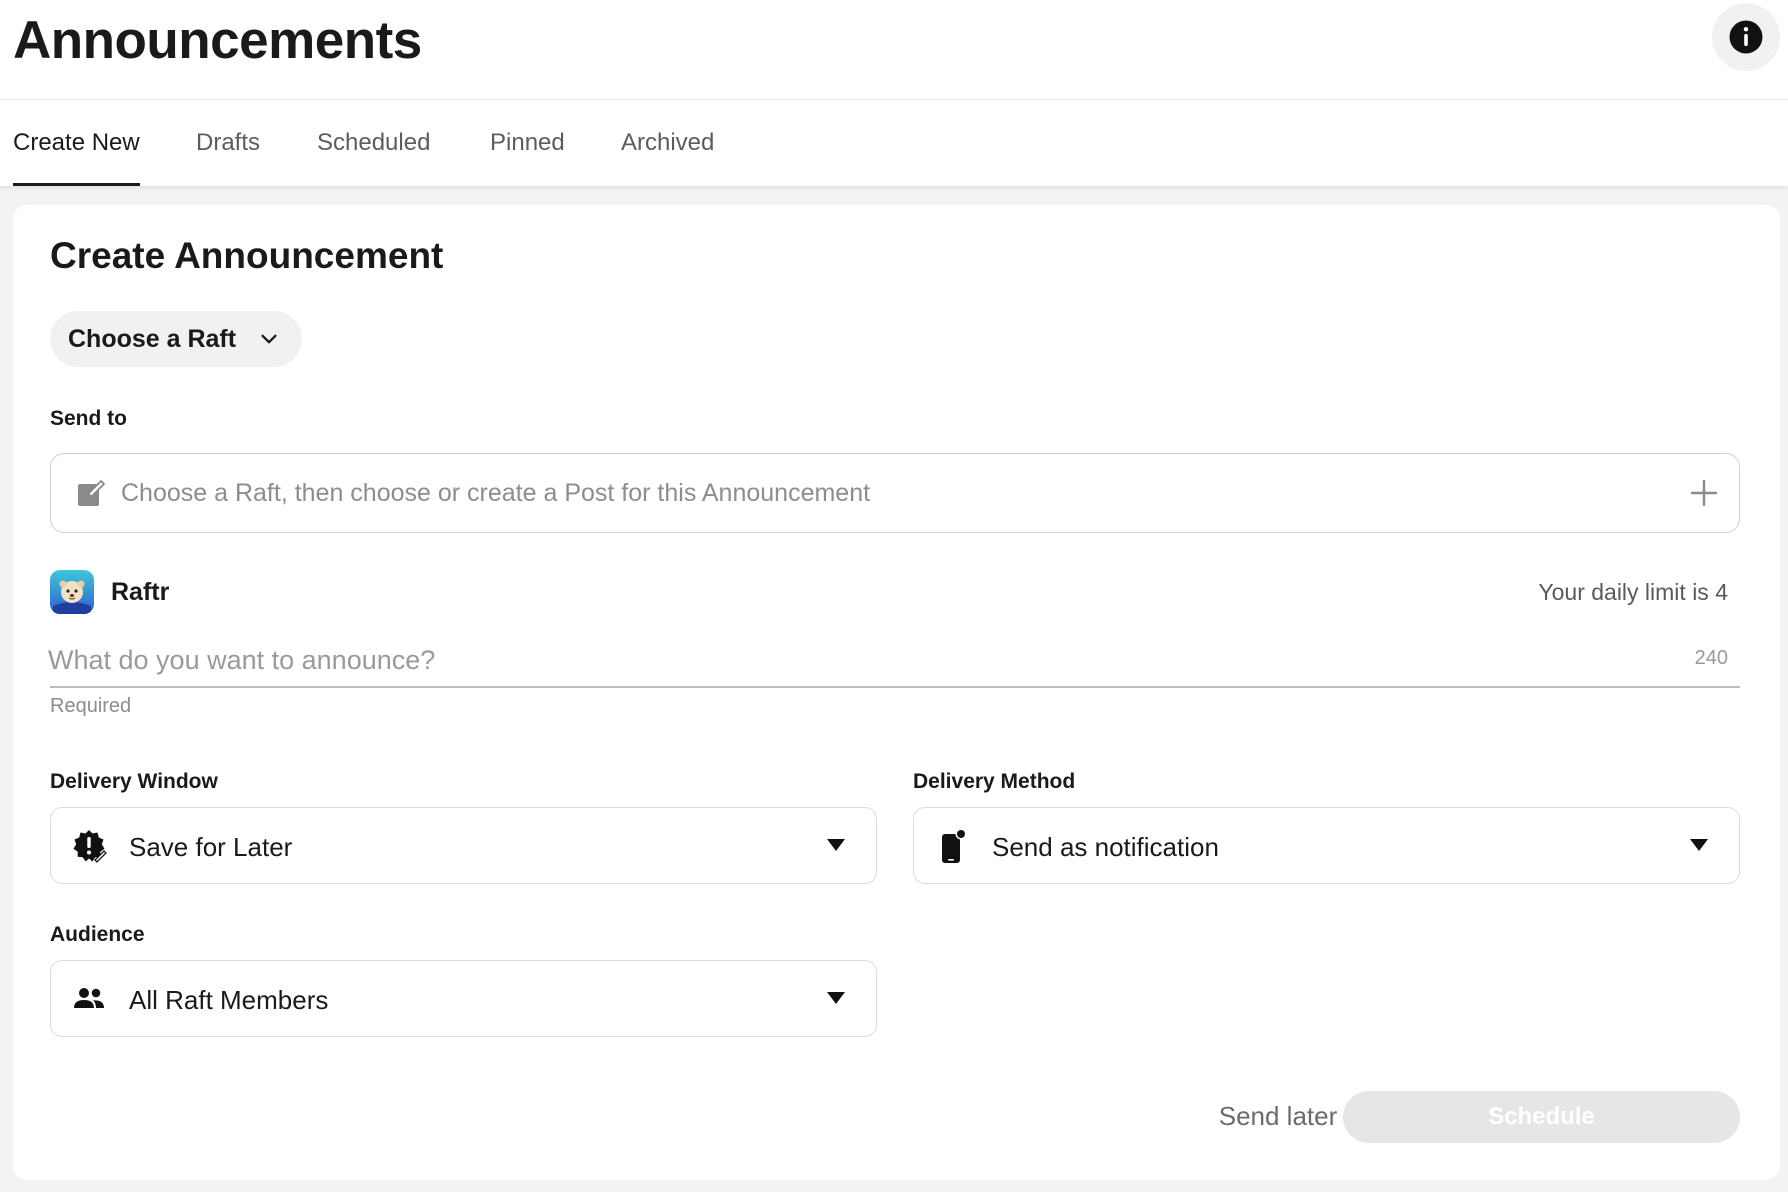 The image size is (1788, 1192). What do you see at coordinates (134, 781) in the screenshot?
I see `delivery-window-label: Delivery Window` at bounding box center [134, 781].